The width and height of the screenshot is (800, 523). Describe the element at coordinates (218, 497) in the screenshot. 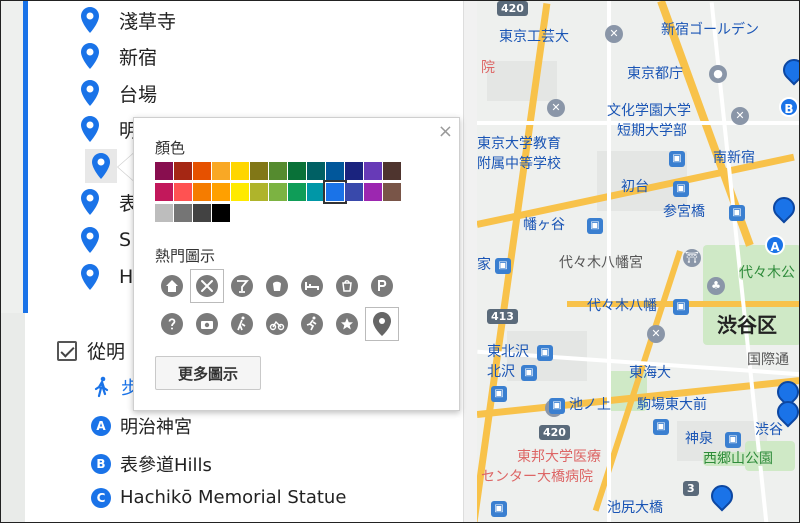

I see `route-stop: C Hachikō Memorial Statue` at that location.